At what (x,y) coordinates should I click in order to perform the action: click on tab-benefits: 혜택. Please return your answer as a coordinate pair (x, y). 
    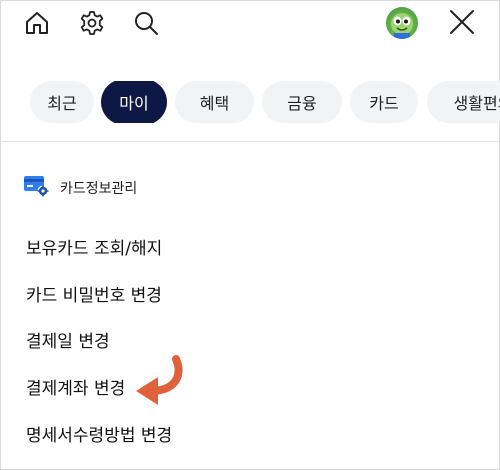
    Looking at the image, I should click on (214, 102).